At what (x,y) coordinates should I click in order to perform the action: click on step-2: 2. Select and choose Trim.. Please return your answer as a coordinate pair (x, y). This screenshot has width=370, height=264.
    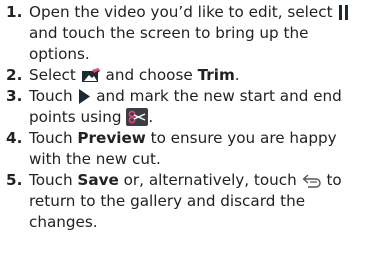
    Looking at the image, I should click on (186, 75).